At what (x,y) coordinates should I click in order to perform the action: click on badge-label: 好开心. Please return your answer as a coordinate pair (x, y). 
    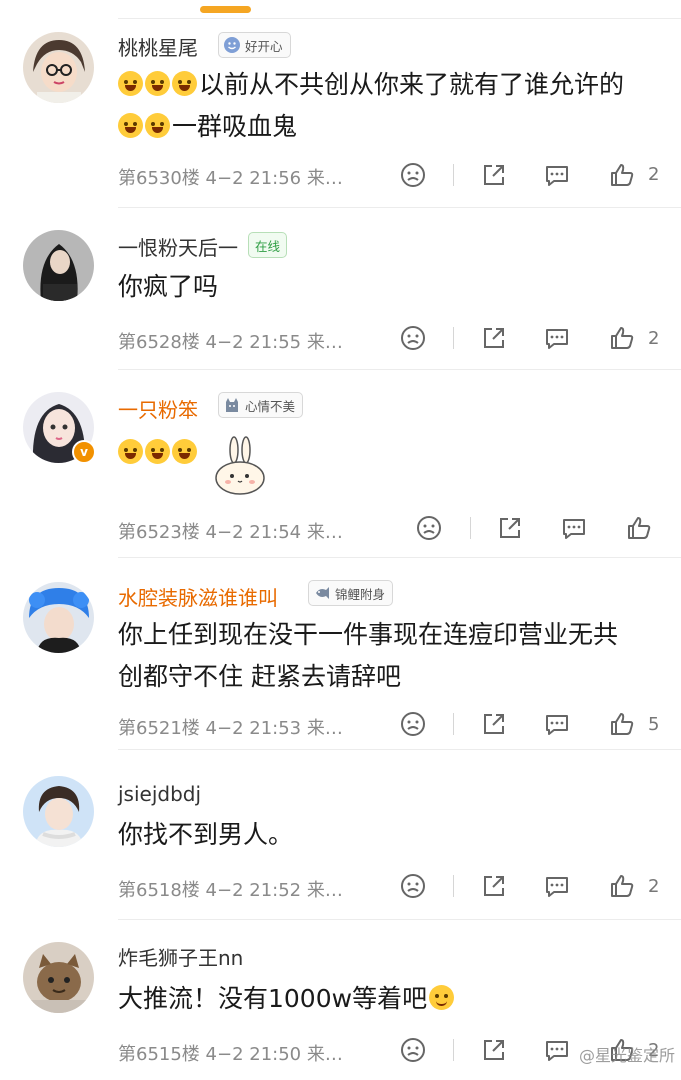
    Looking at the image, I should click on (264, 46).